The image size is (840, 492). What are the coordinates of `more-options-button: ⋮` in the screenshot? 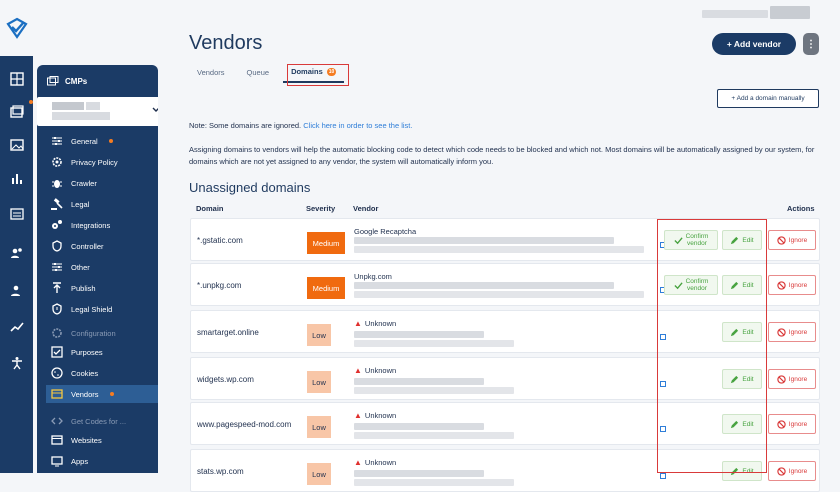 It's located at (811, 44).